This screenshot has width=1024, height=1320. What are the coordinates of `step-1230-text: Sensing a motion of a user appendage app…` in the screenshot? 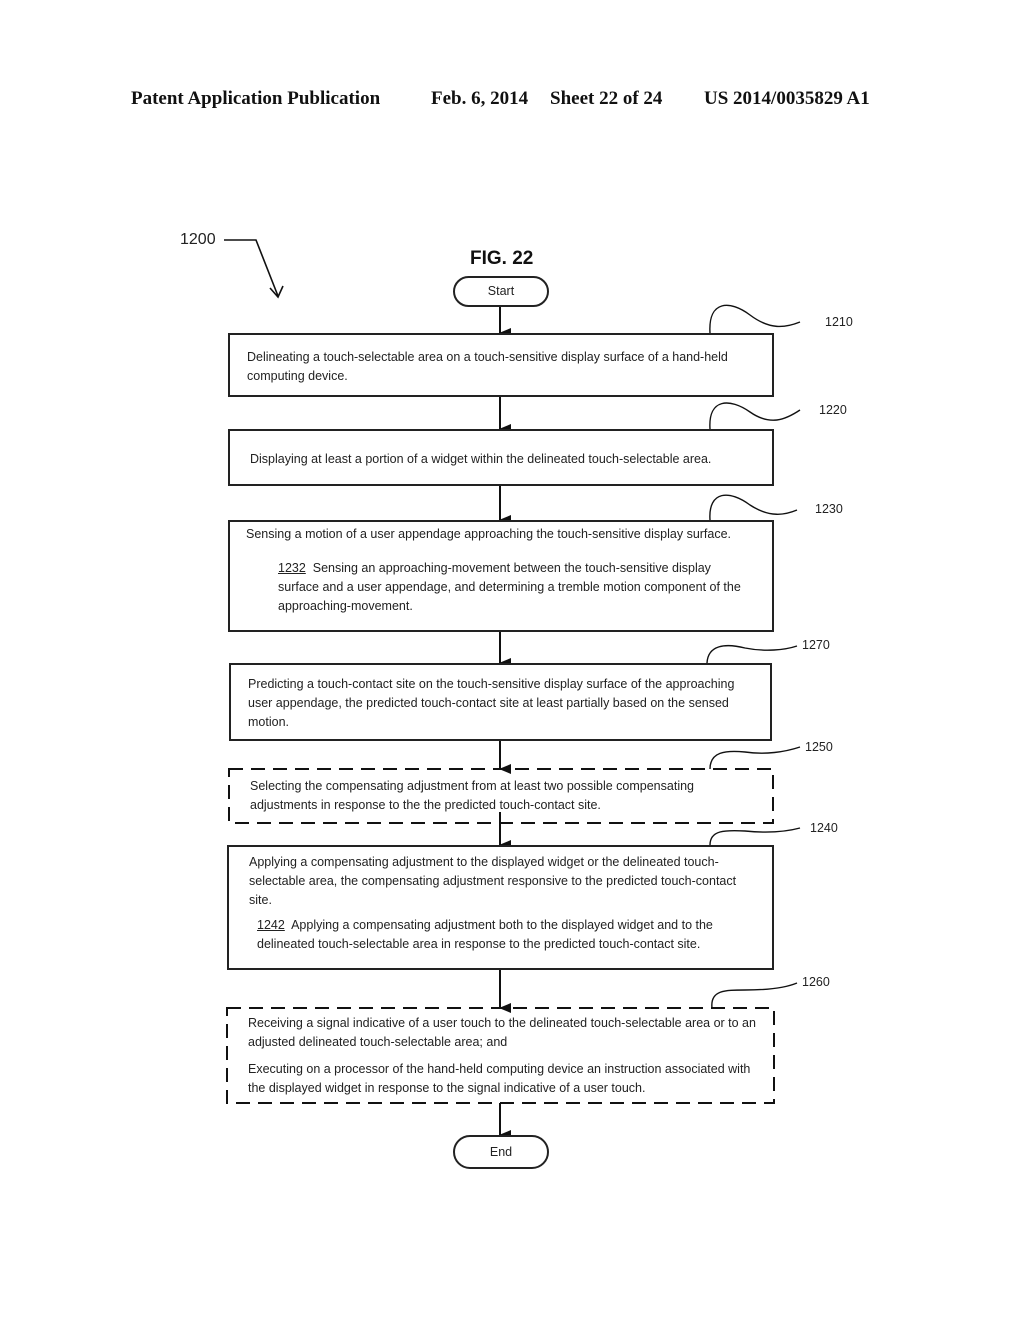 It's located at (489, 534).